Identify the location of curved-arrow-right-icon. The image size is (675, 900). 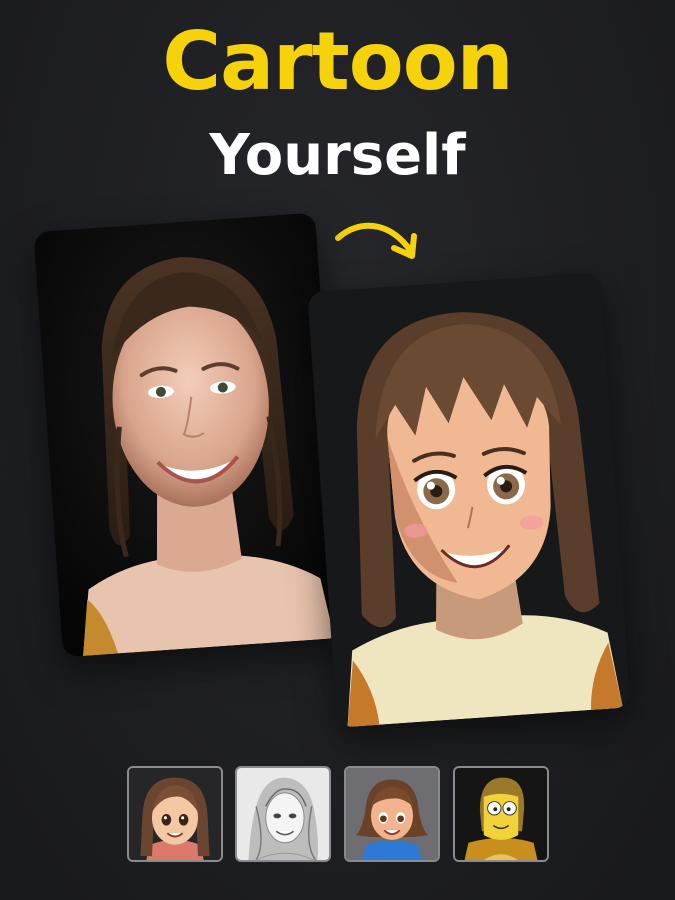
(376, 240).